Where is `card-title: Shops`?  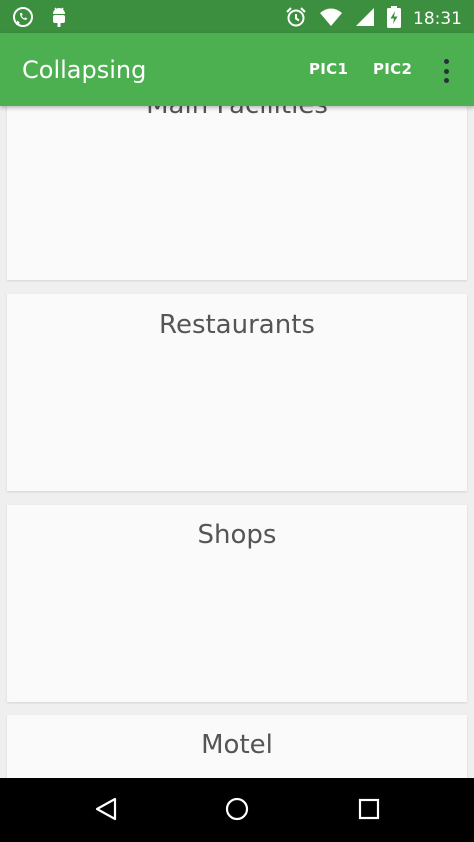 card-title: Shops is located at coordinates (237, 535).